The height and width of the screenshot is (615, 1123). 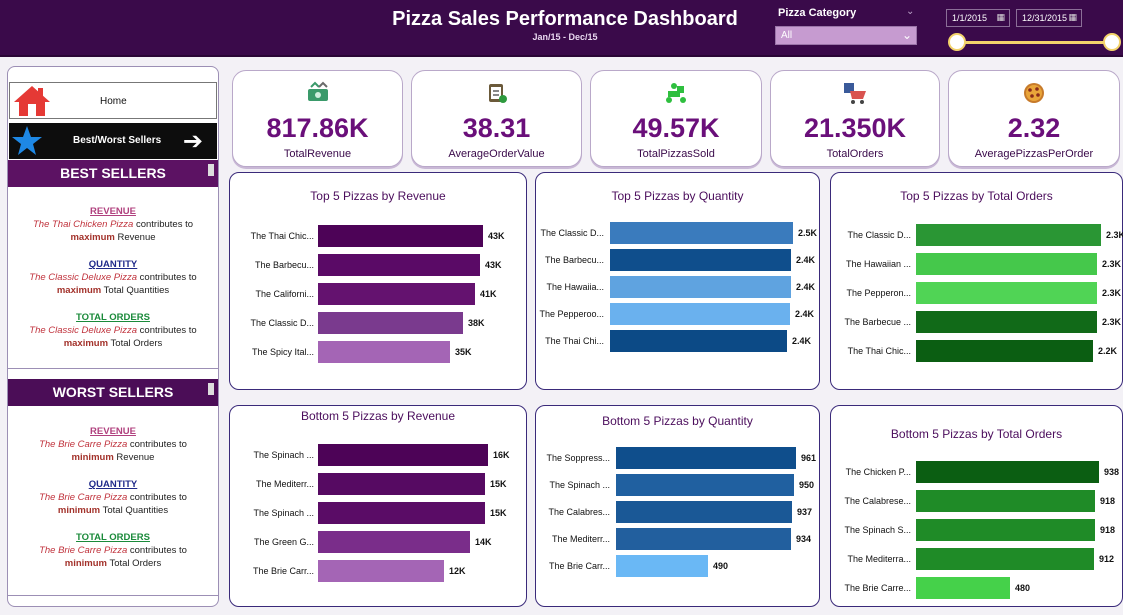 What do you see at coordinates (135, 237) in the screenshot?
I see `best-revenue-end: Revenue` at bounding box center [135, 237].